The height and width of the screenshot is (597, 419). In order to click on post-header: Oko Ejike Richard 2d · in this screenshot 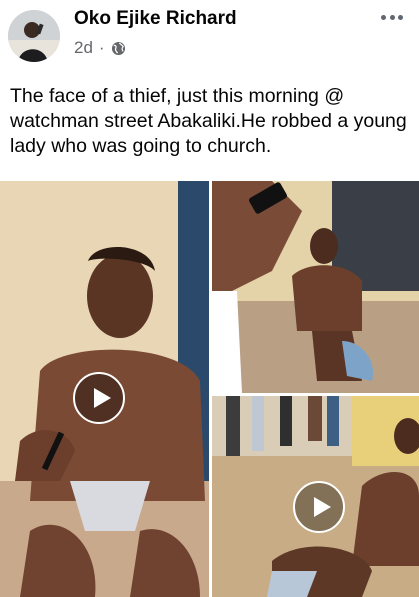, I will do `click(209, 35)`.